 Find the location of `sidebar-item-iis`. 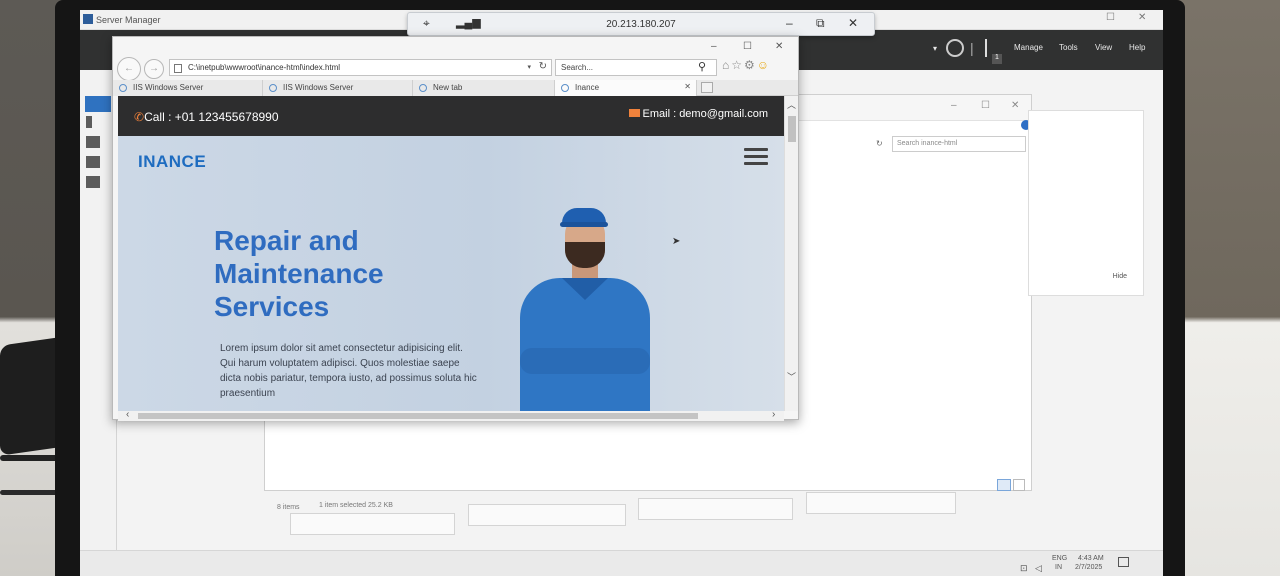

sidebar-item-iis is located at coordinates (93, 182).